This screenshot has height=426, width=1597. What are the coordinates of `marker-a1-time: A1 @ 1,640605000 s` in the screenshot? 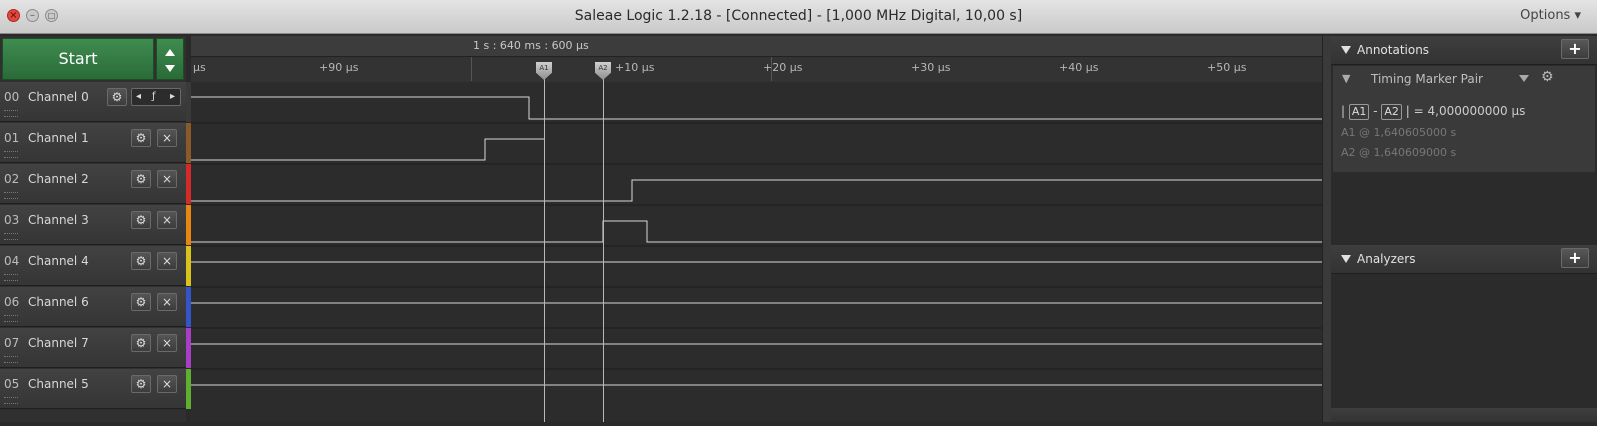 It's located at (1399, 132).